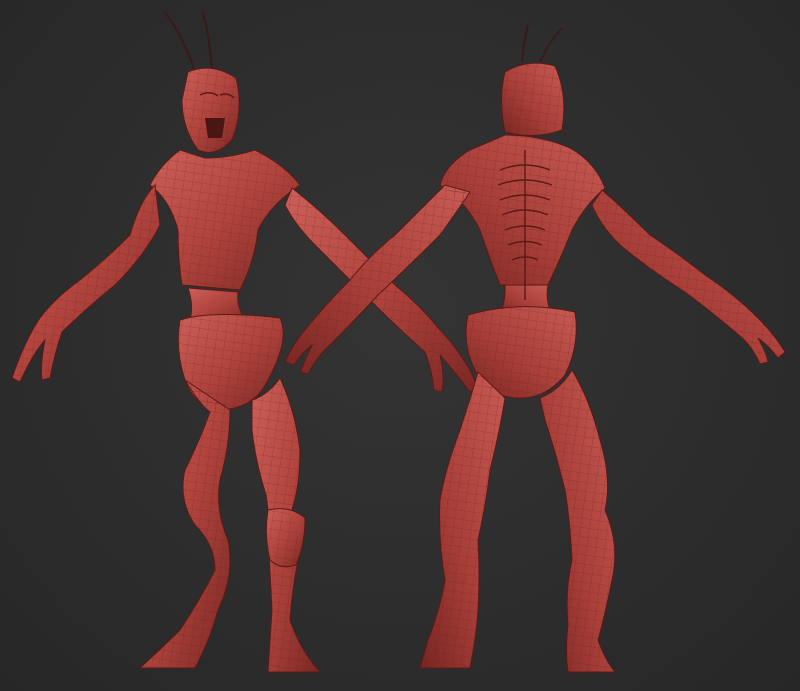 Image resolution: width=800 pixels, height=691 pixels. What do you see at coordinates (207, 41) in the screenshot?
I see `antenna-right` at bounding box center [207, 41].